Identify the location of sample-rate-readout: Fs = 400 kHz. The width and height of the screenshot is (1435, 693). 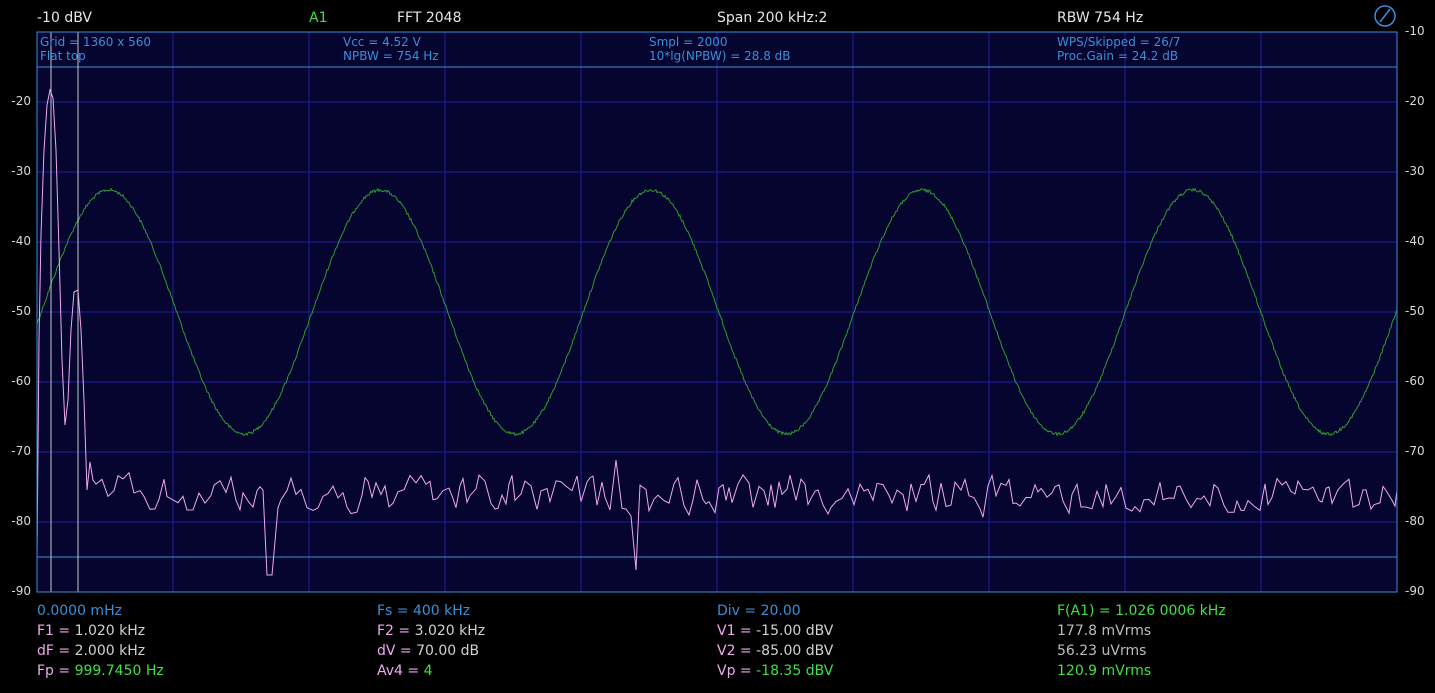
(424, 611).